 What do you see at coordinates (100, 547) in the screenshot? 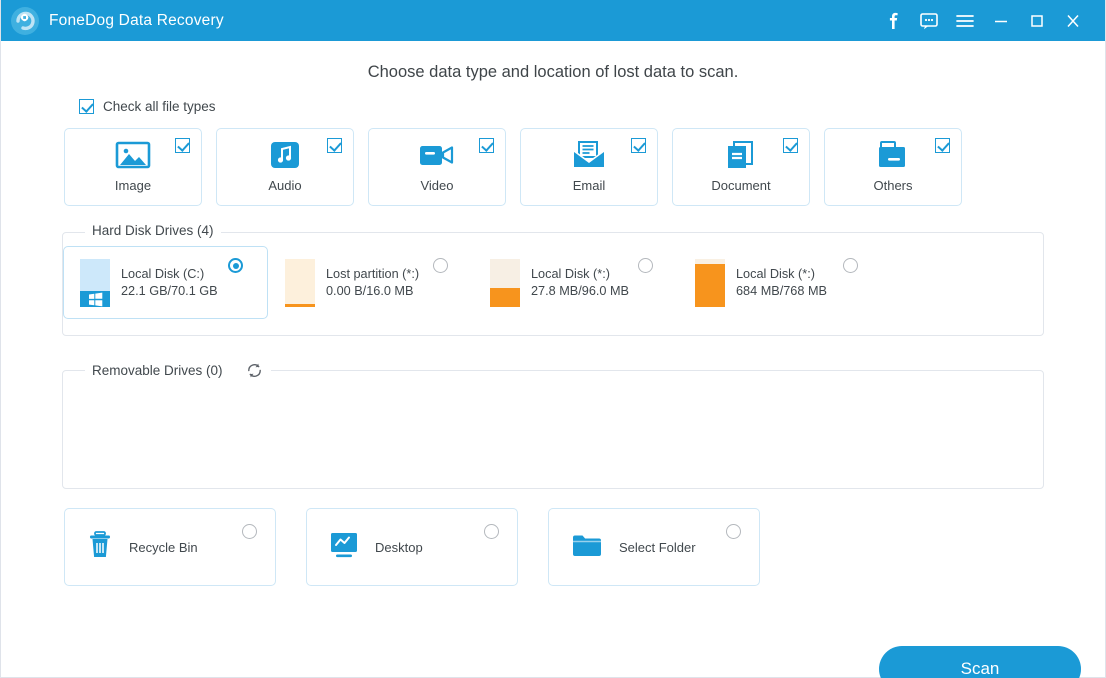
I see `recycle-bin-icon` at bounding box center [100, 547].